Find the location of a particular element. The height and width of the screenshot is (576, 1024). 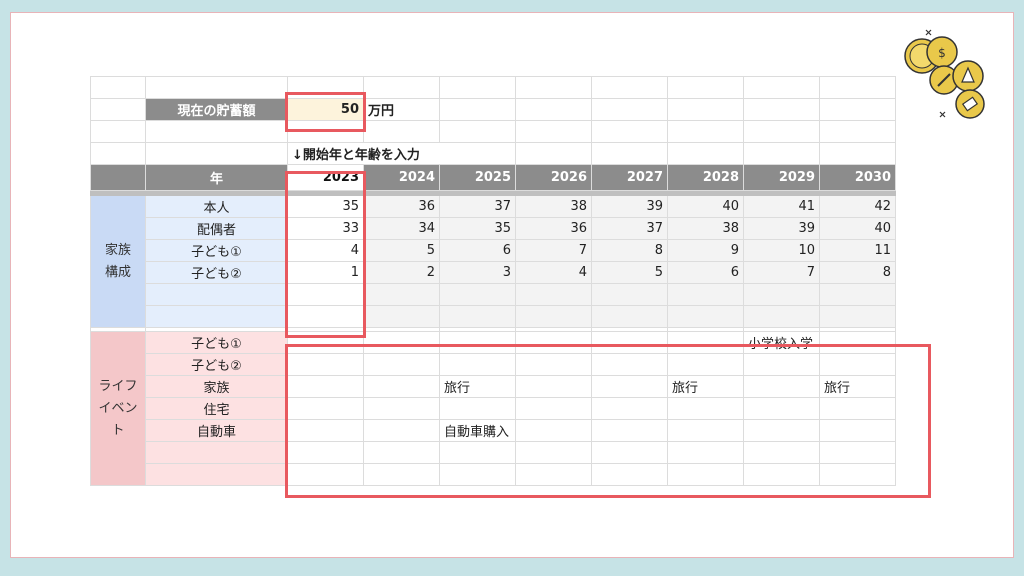

age-cell: 42 is located at coordinates (857, 206).